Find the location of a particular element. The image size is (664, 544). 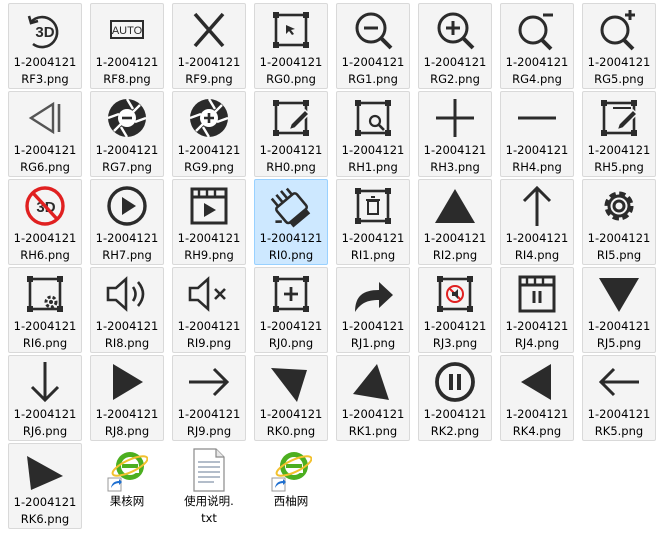

svg-text: 3D is located at coordinates (44, 32).